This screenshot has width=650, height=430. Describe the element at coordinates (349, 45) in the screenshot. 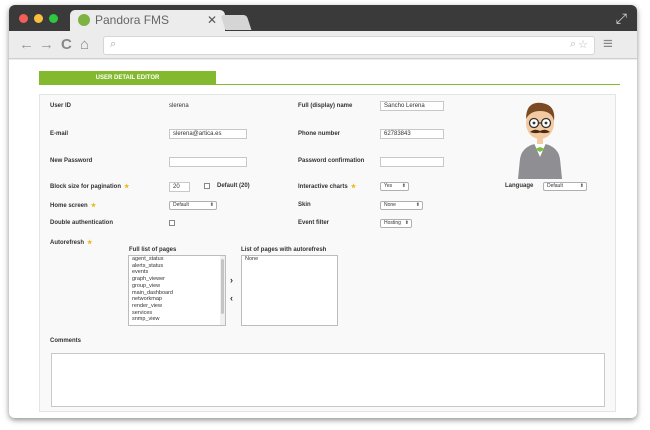

I see `address-bar: ⌕ ☆ ⌕` at that location.